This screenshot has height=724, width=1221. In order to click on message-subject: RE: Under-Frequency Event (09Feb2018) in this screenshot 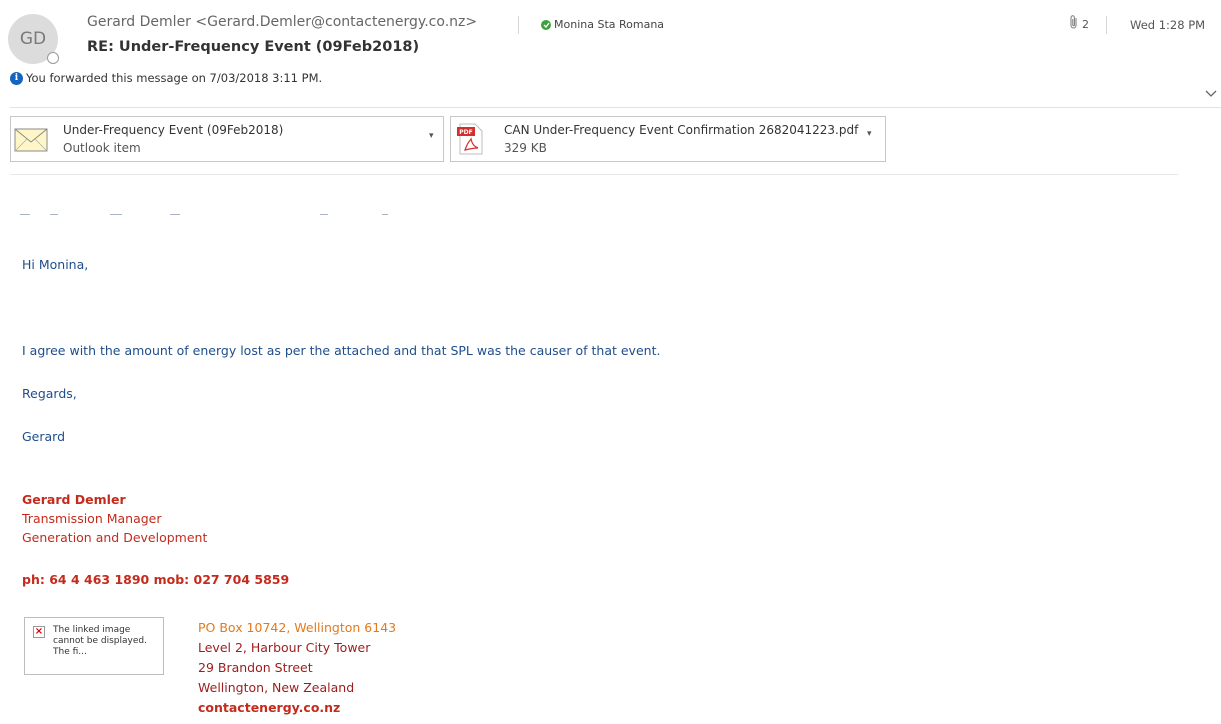, I will do `click(253, 47)`.